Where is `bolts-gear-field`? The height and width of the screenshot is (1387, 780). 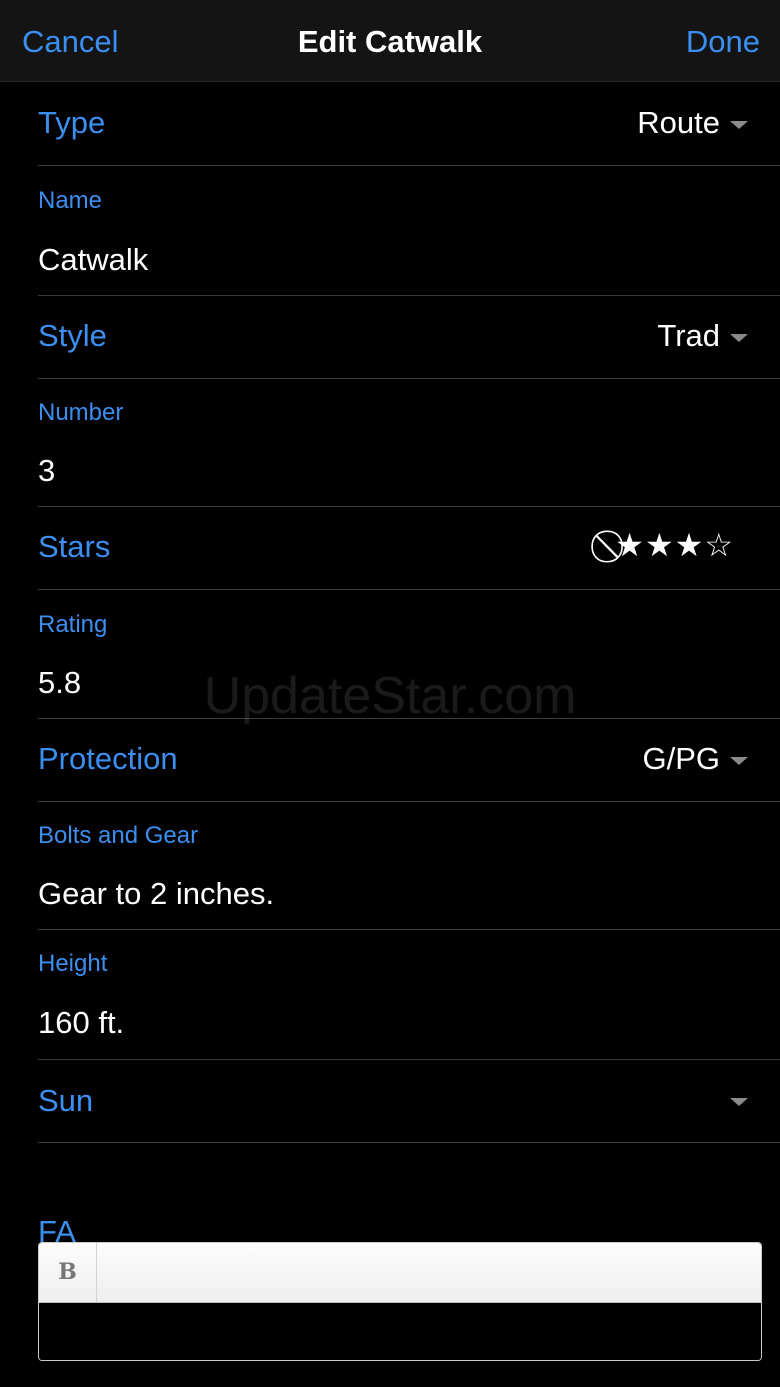
bolts-gear-field is located at coordinates (399, 894).